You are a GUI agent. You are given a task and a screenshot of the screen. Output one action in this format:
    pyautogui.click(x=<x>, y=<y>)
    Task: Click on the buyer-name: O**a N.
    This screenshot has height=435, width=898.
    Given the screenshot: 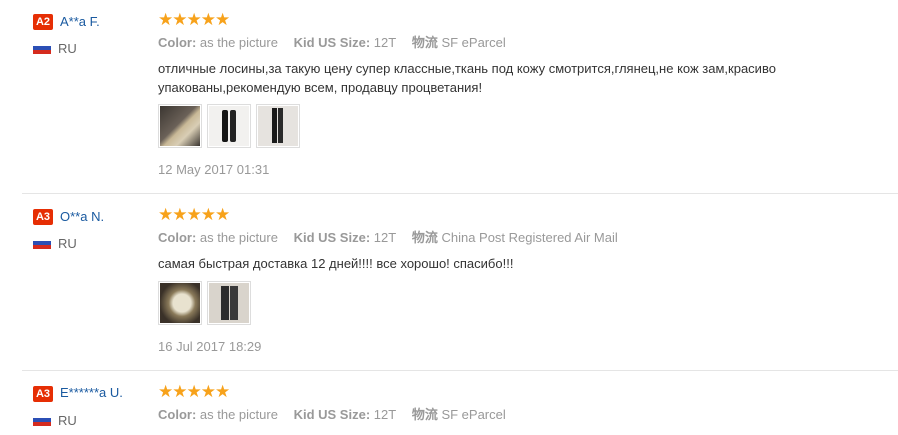 What is the action you would take?
    pyautogui.click(x=82, y=217)
    